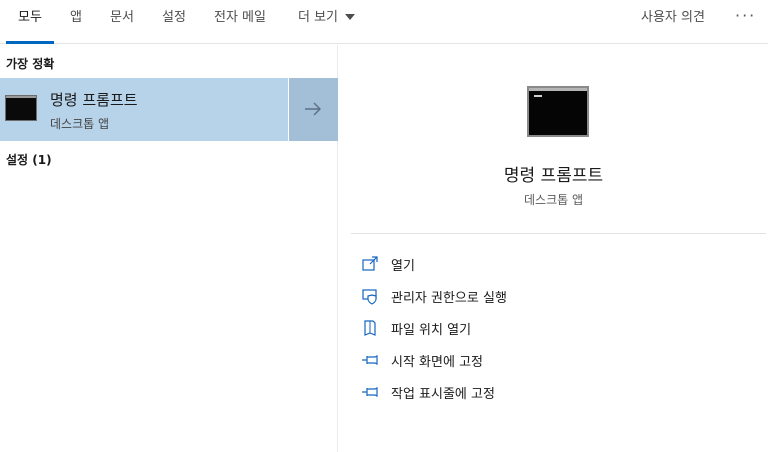 The image size is (768, 452). What do you see at coordinates (551, 392) in the screenshot?
I see `action-pin-to-taskbar: 작업 표시줄에 고정` at bounding box center [551, 392].